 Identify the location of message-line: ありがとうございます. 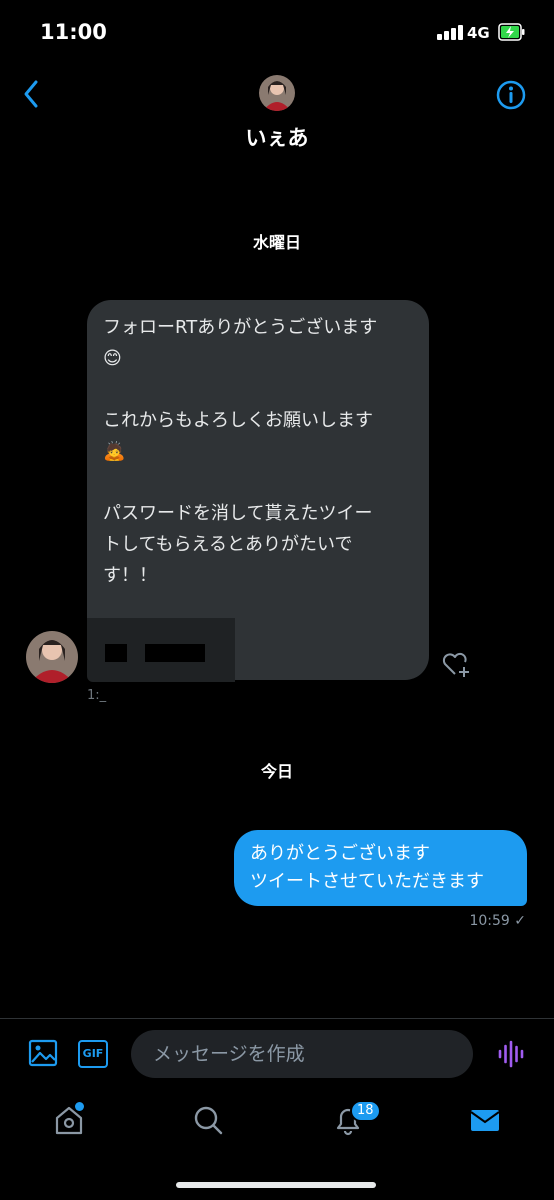
(340, 853).